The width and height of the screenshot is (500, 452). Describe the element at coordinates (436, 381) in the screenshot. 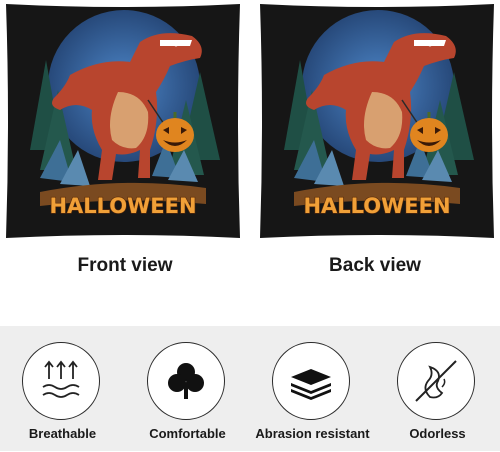

I see `odorless-icon` at that location.